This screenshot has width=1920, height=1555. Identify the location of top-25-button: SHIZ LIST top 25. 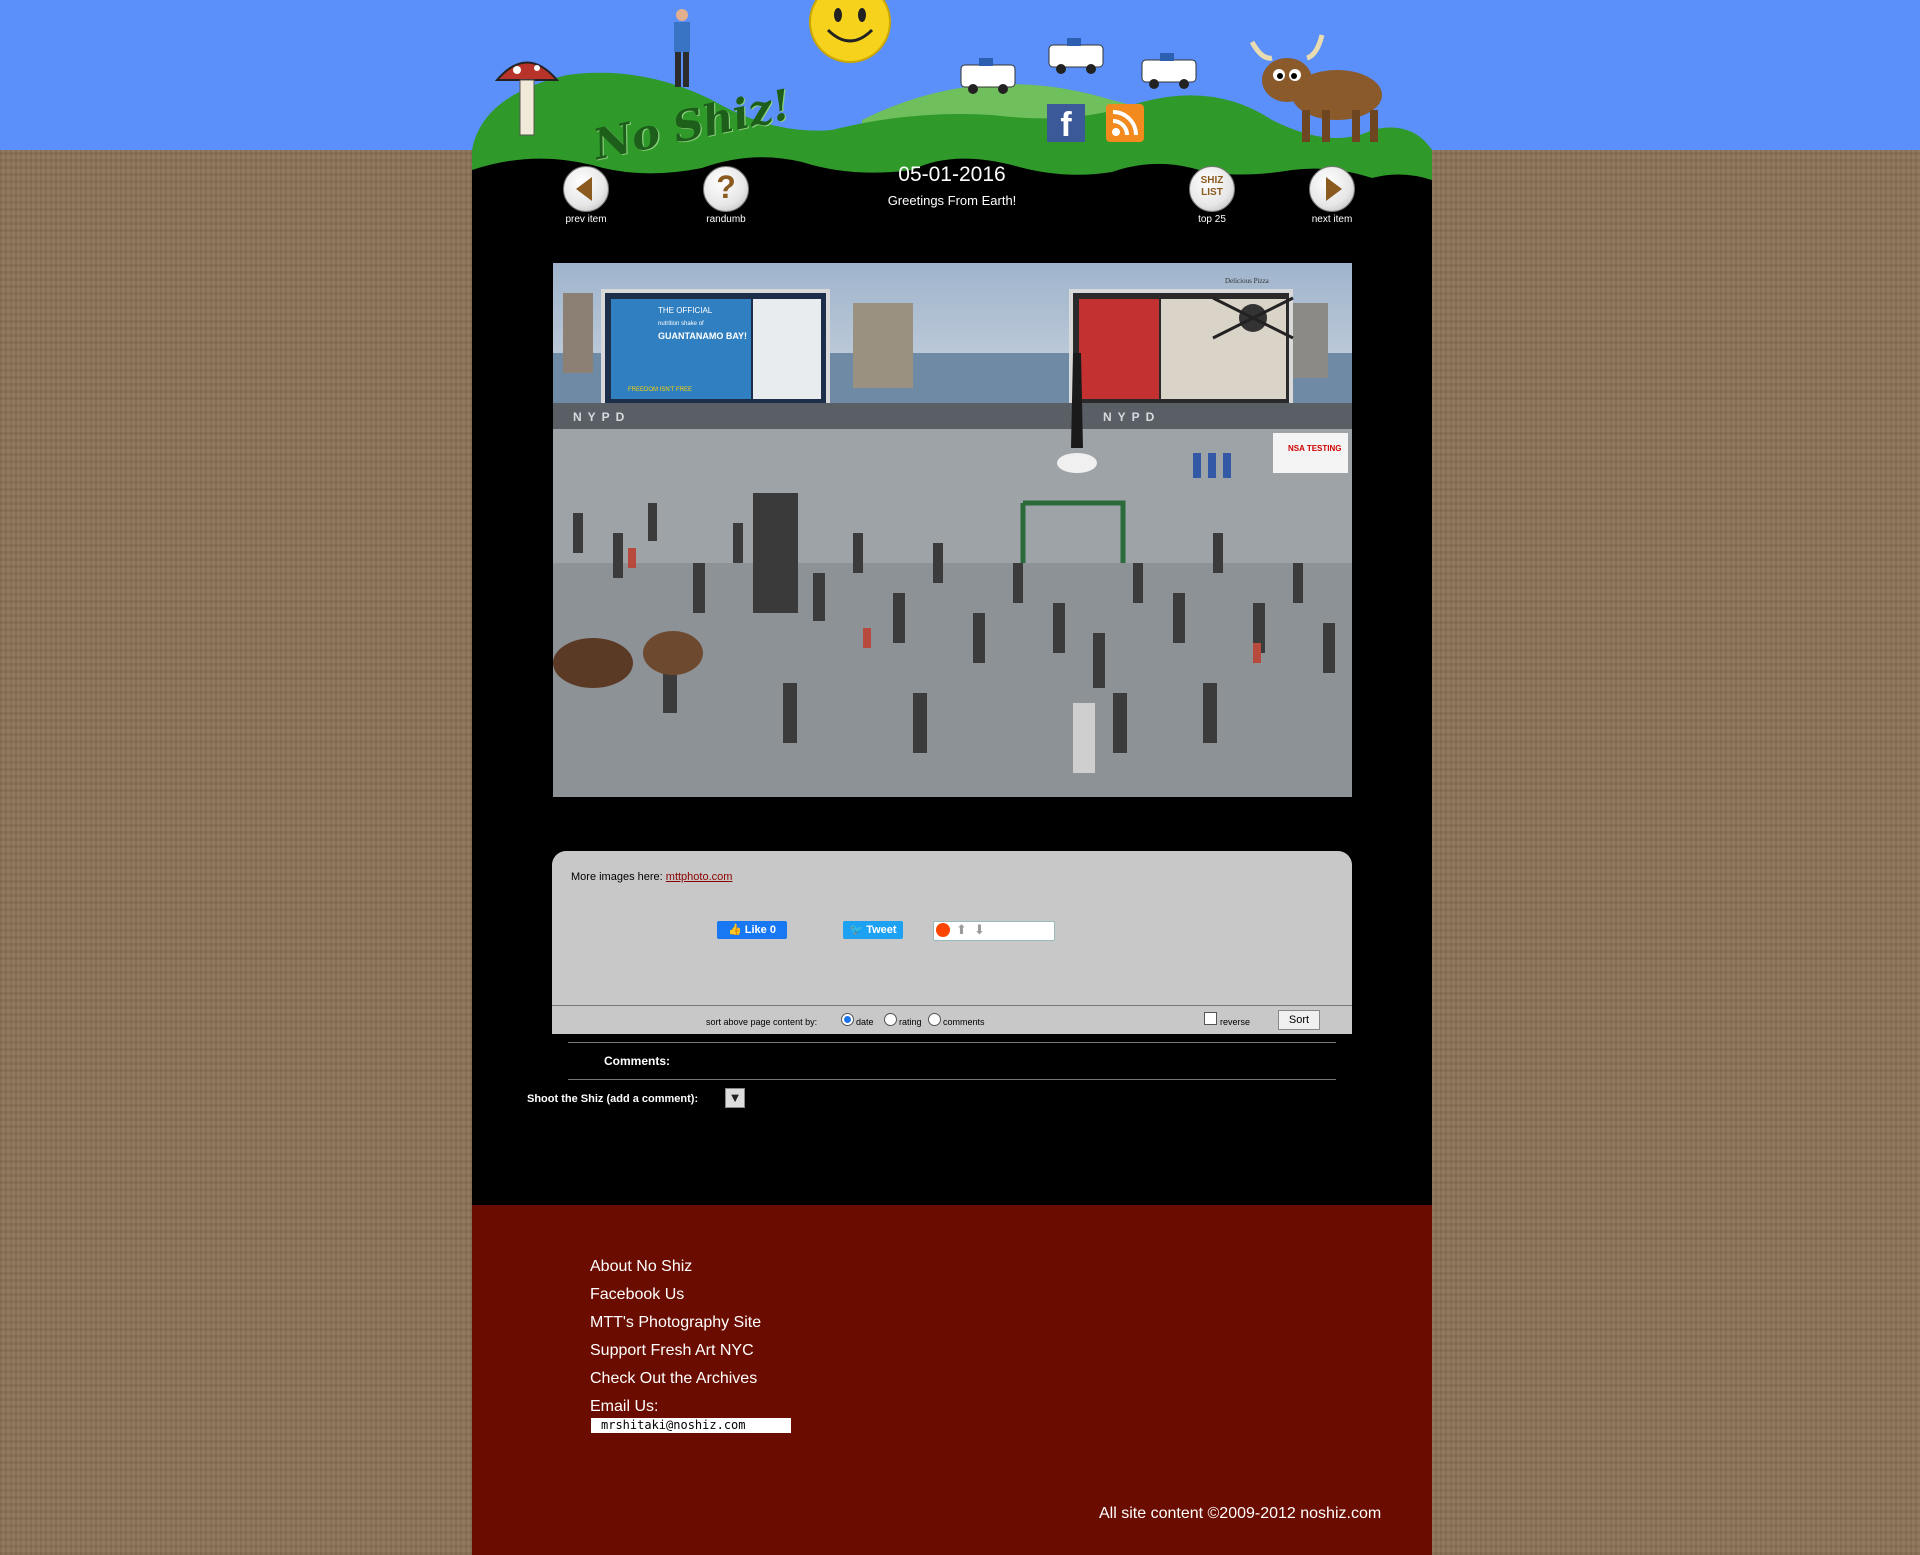
(1212, 195).